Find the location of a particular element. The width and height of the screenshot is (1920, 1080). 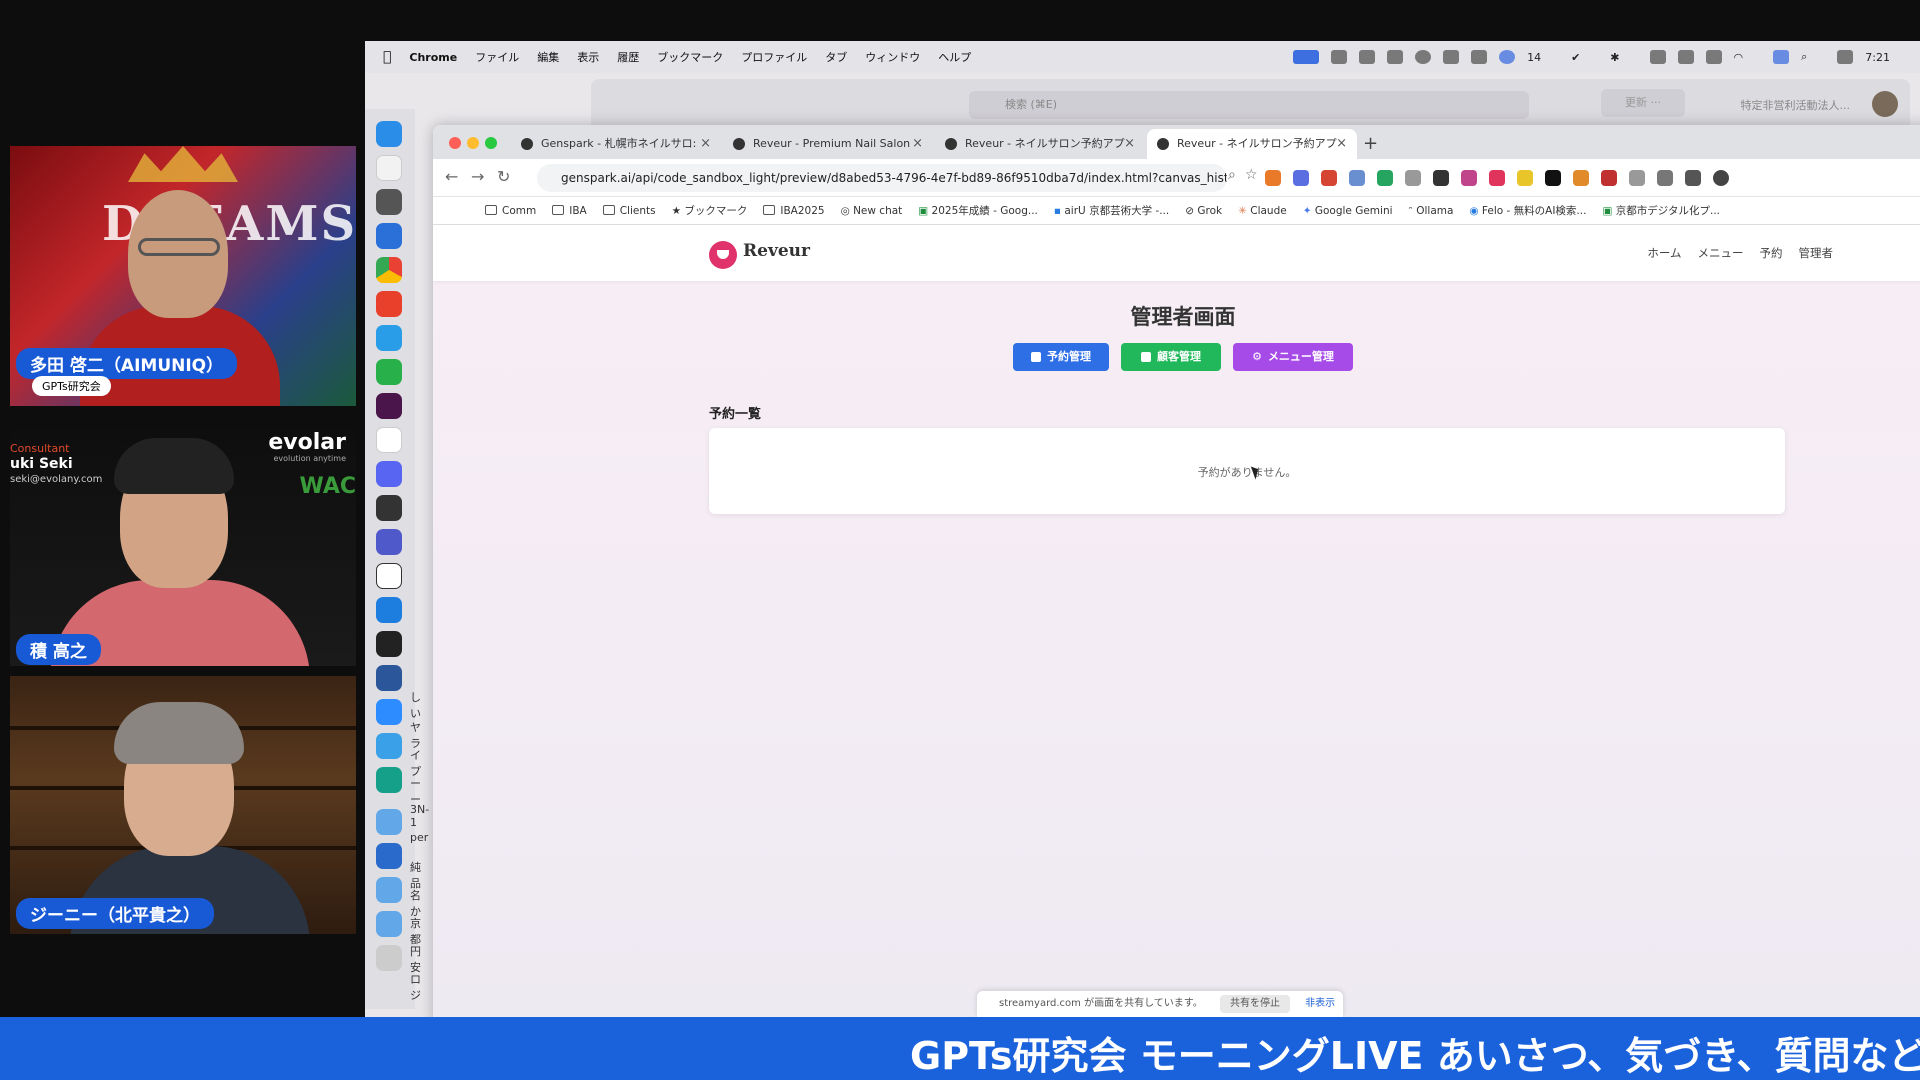

search-icon: ⌕ is located at coordinates (1804, 57).